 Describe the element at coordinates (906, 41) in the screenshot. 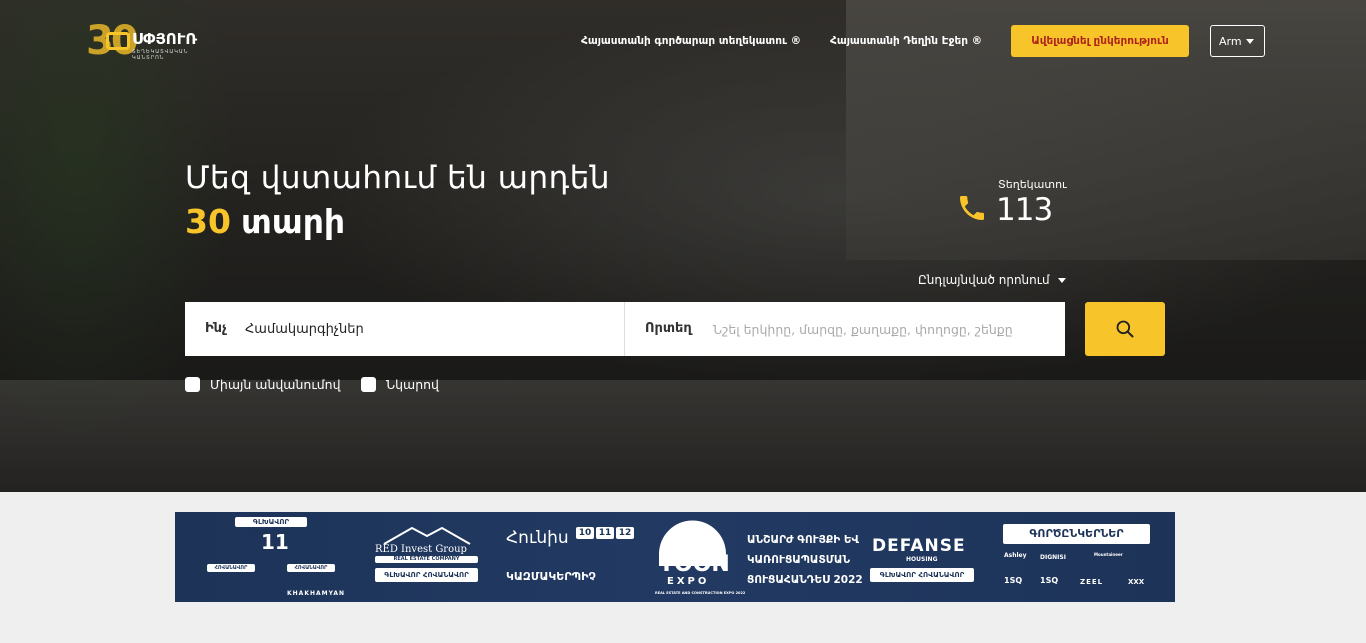

I see `nav-yellow-pages: Հայաստանի Դեղին Էջեր ®` at that location.